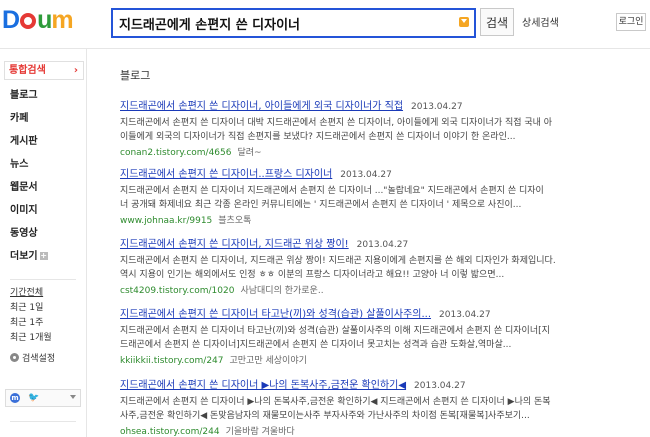 Image resolution: width=650 pixels, height=437 pixels. Describe the element at coordinates (170, 432) in the screenshot. I see `result-url: ohsea.tistory.com/244` at that location.